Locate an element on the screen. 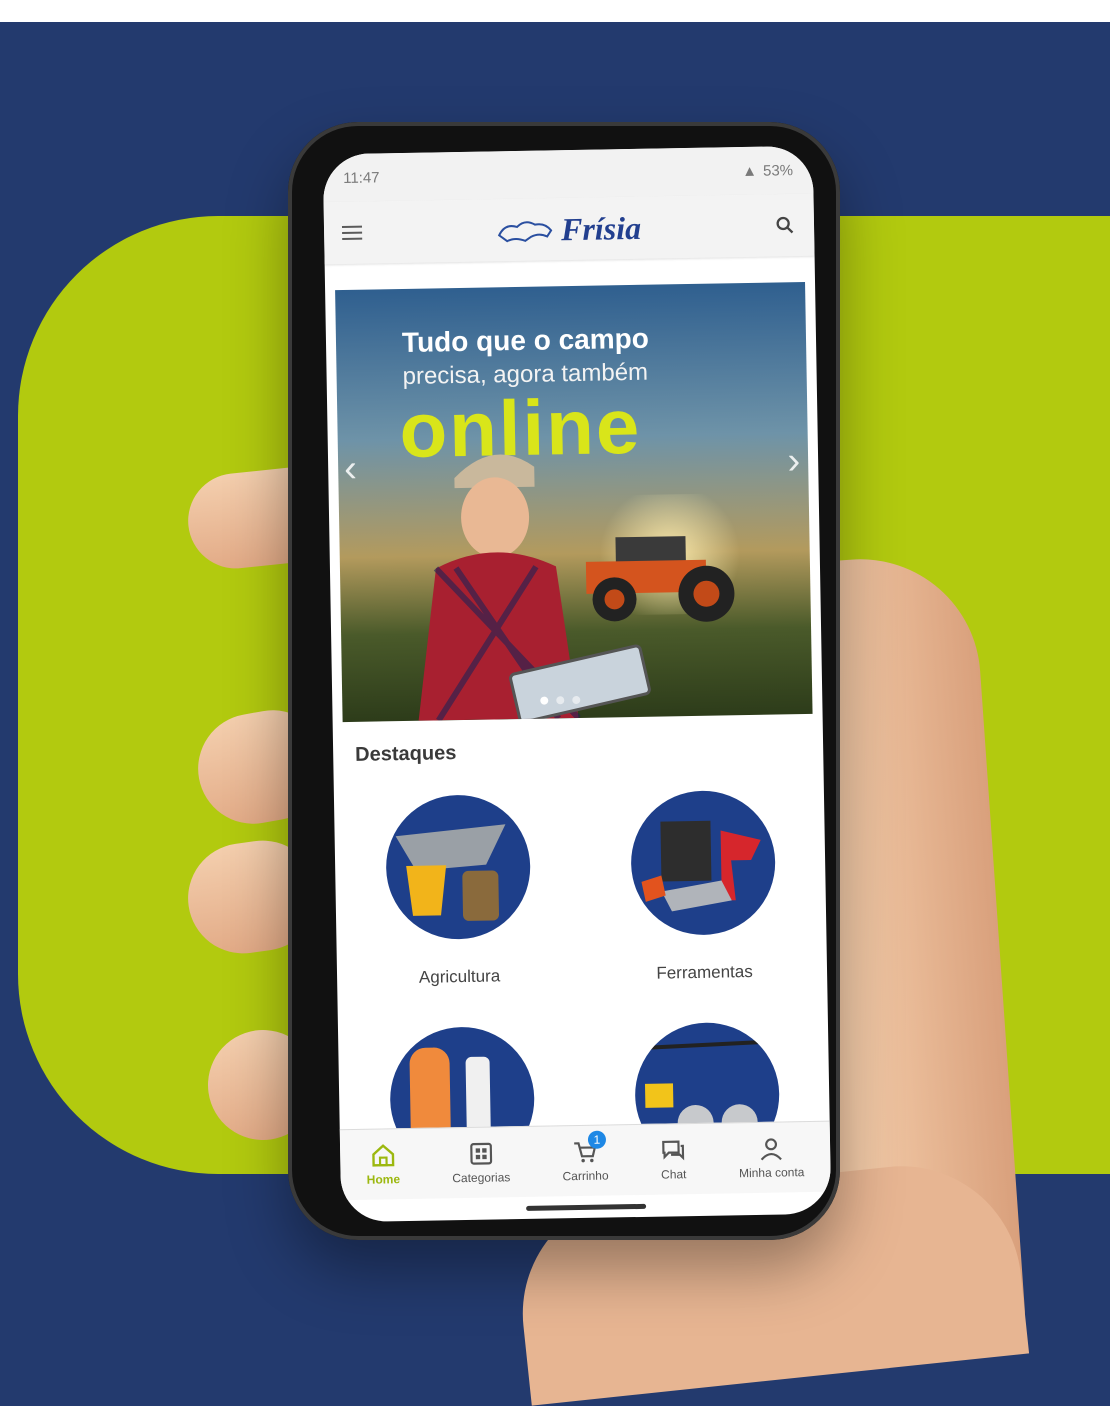  wheelbarrow-image is located at coordinates (450, 872).